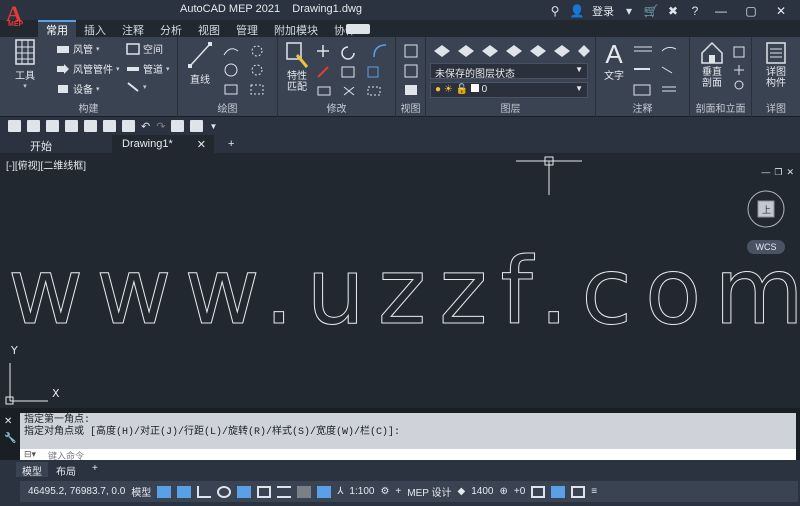  Describe the element at coordinates (340, 491) in the screenshot. I see `annotation-scale-icon: ⅄` at that location.